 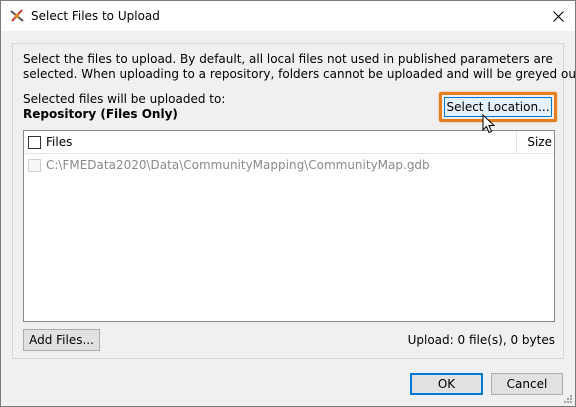 What do you see at coordinates (17, 16) in the screenshot?
I see `fme-app-icon` at bounding box center [17, 16].